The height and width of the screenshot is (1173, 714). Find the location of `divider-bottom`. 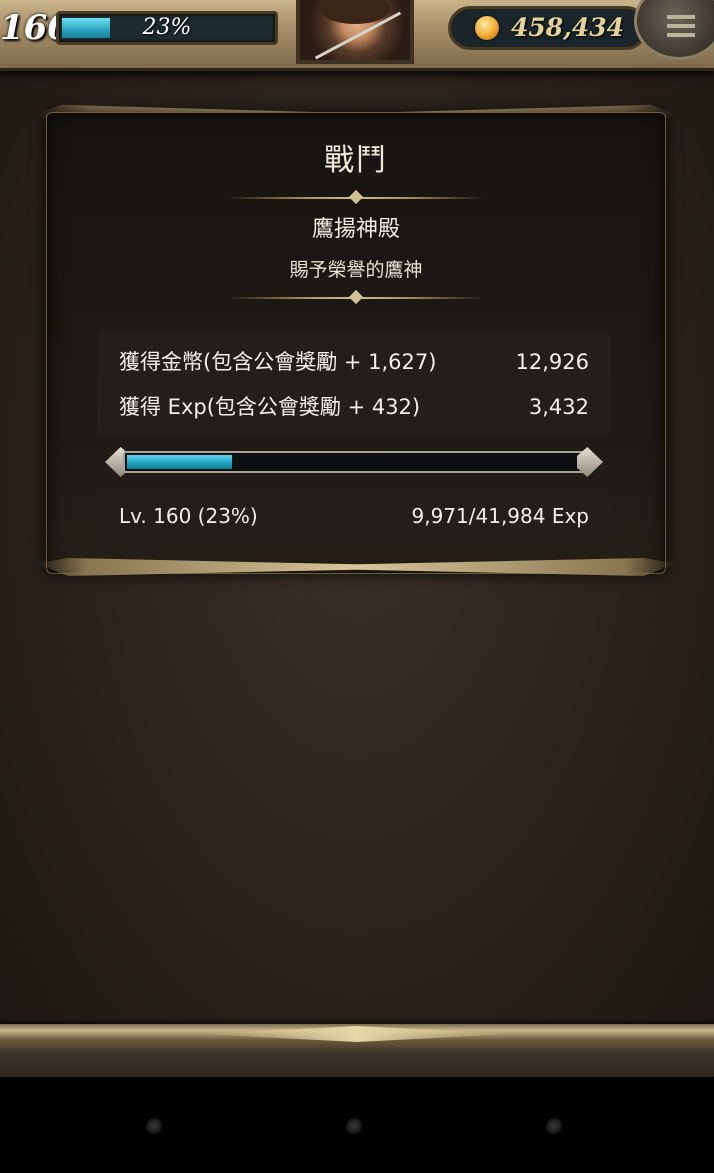

divider-bottom is located at coordinates (356, 297).